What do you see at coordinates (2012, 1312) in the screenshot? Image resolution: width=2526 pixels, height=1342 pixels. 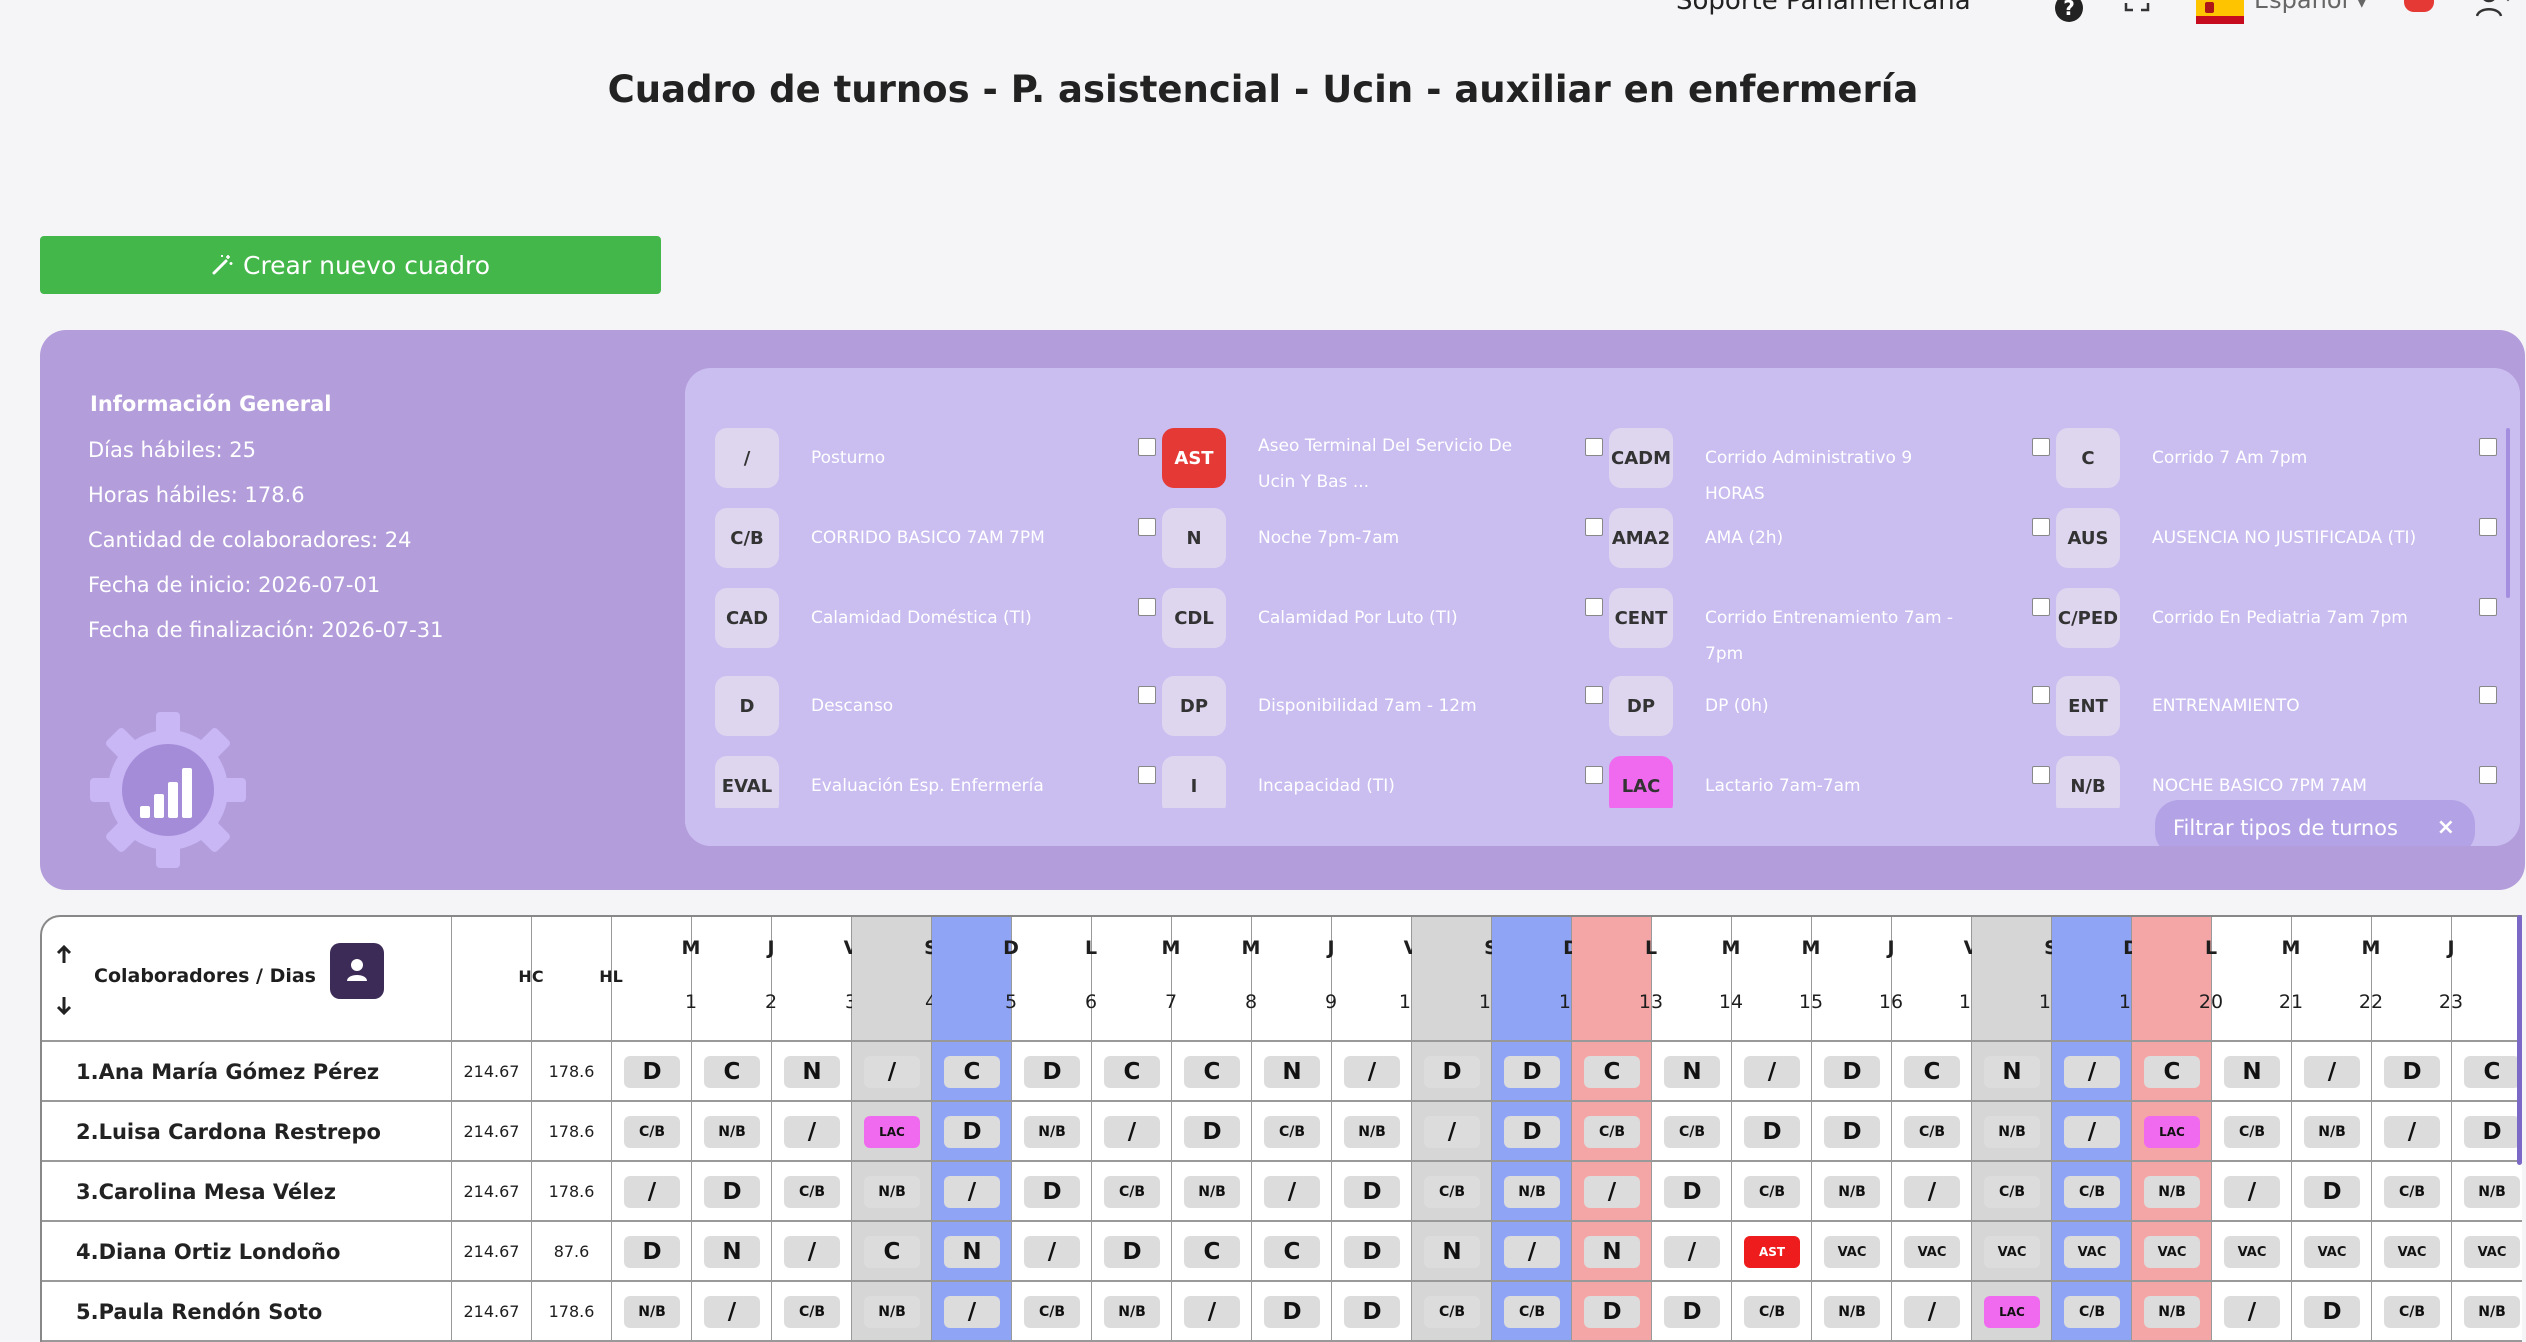 I see `shift-badge: LAC` at bounding box center [2012, 1312].